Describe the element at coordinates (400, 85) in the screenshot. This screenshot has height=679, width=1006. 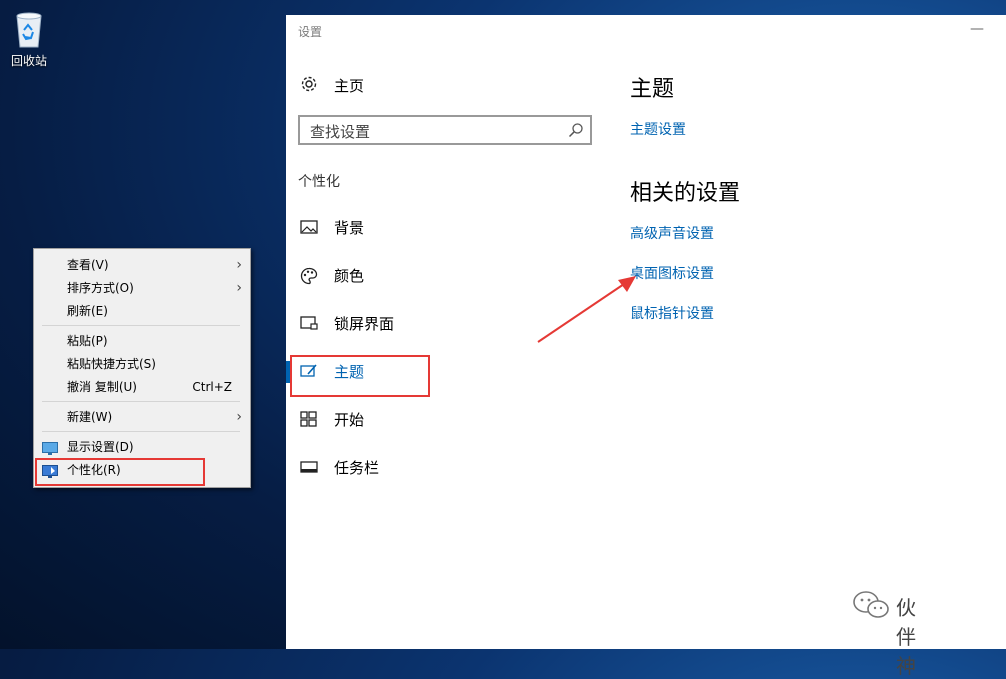
I see `nav-home: 主页` at that location.